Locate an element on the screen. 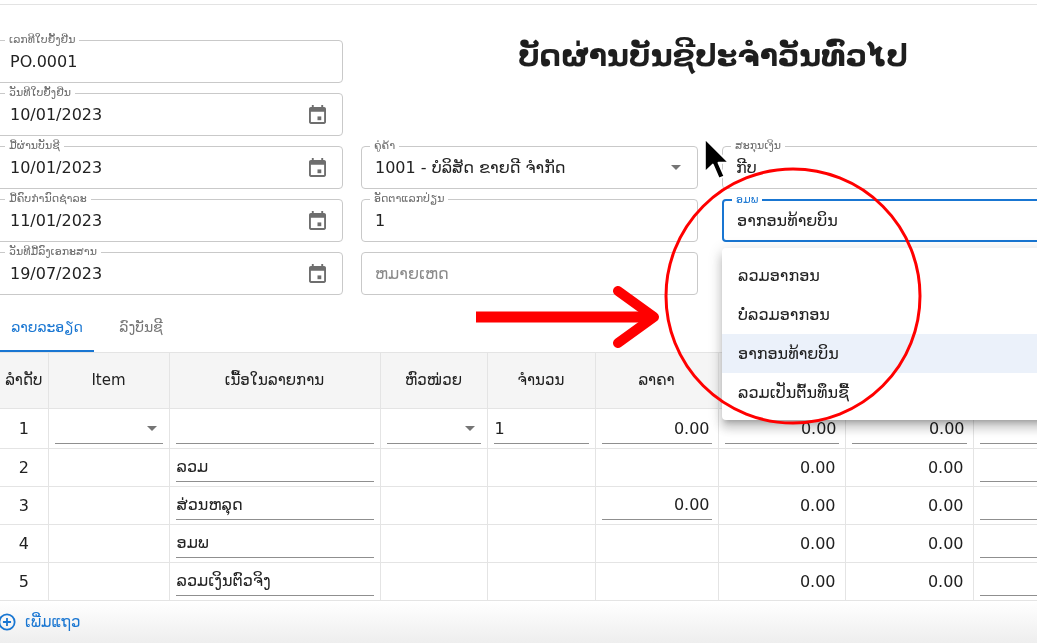 Image resolution: width=1037 pixels, height=643 pixels. field-value: 1001 - ບໍລິສັດ ຂາຍດີ ຈຳກັດ is located at coordinates (471, 167).